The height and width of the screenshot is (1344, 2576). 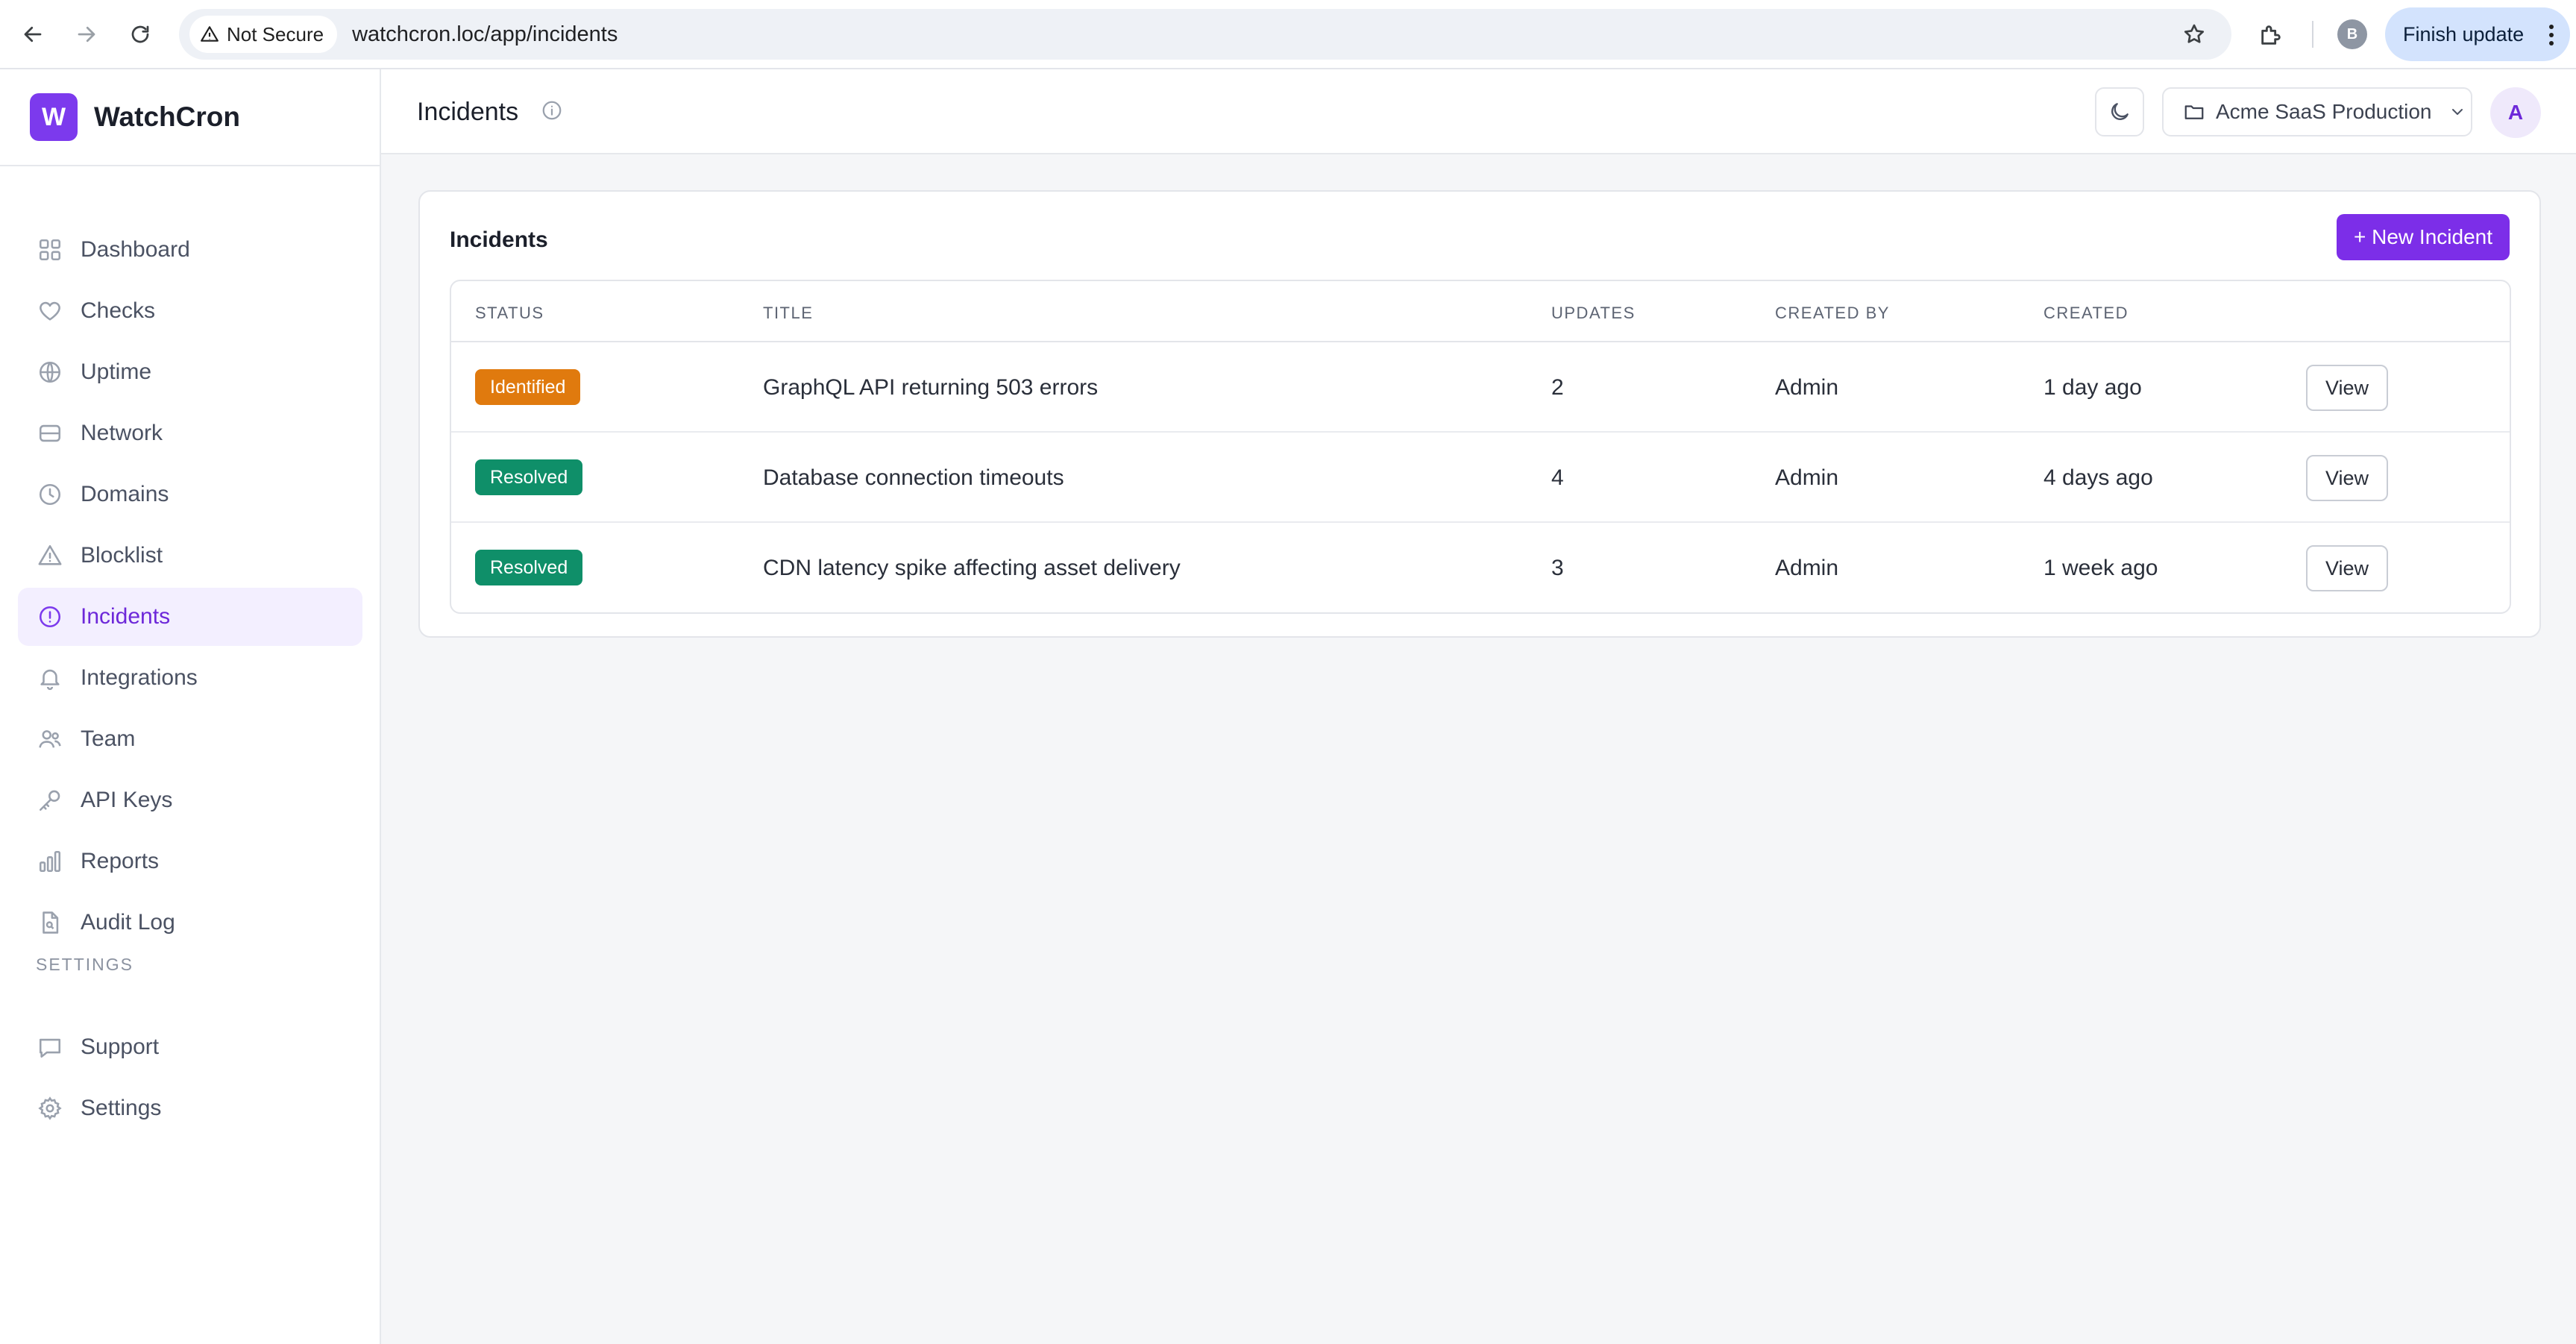 I want to click on sidebar-item-label: Checks, so click(x=119, y=310).